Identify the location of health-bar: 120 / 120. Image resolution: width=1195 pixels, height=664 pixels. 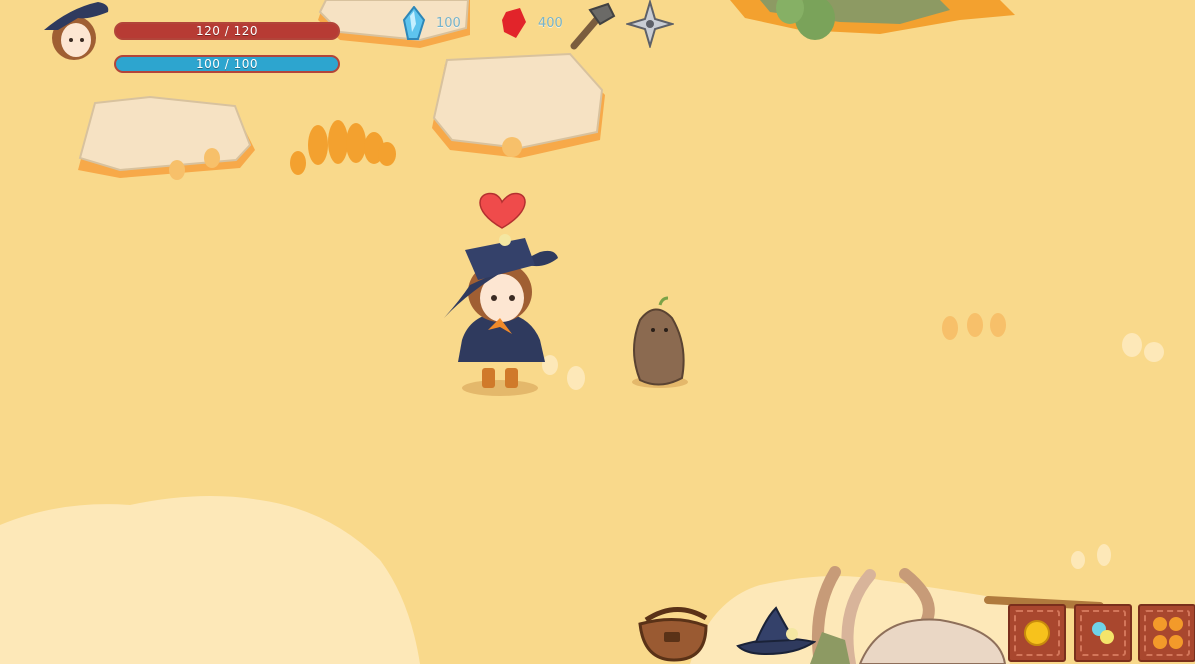
(227, 31).